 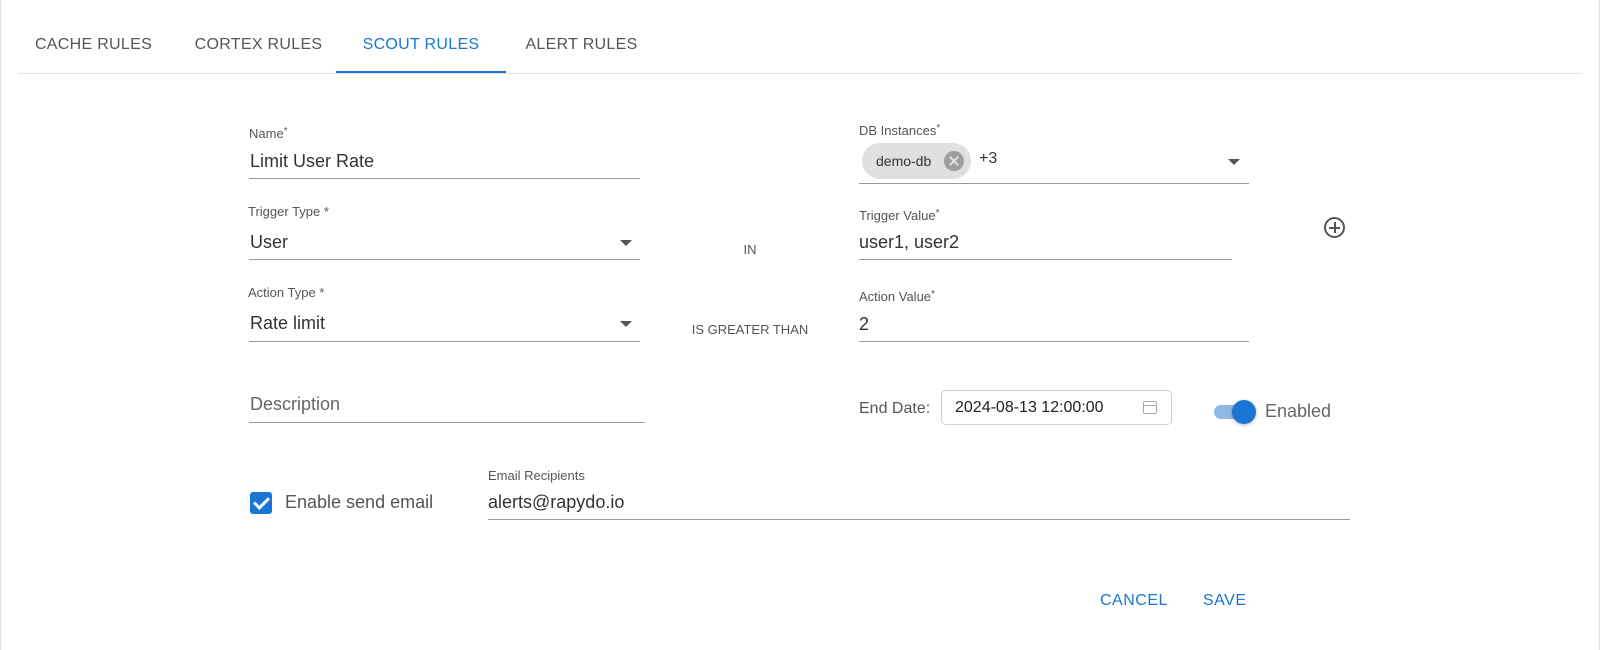 I want to click on description-underline, so click(x=447, y=422).